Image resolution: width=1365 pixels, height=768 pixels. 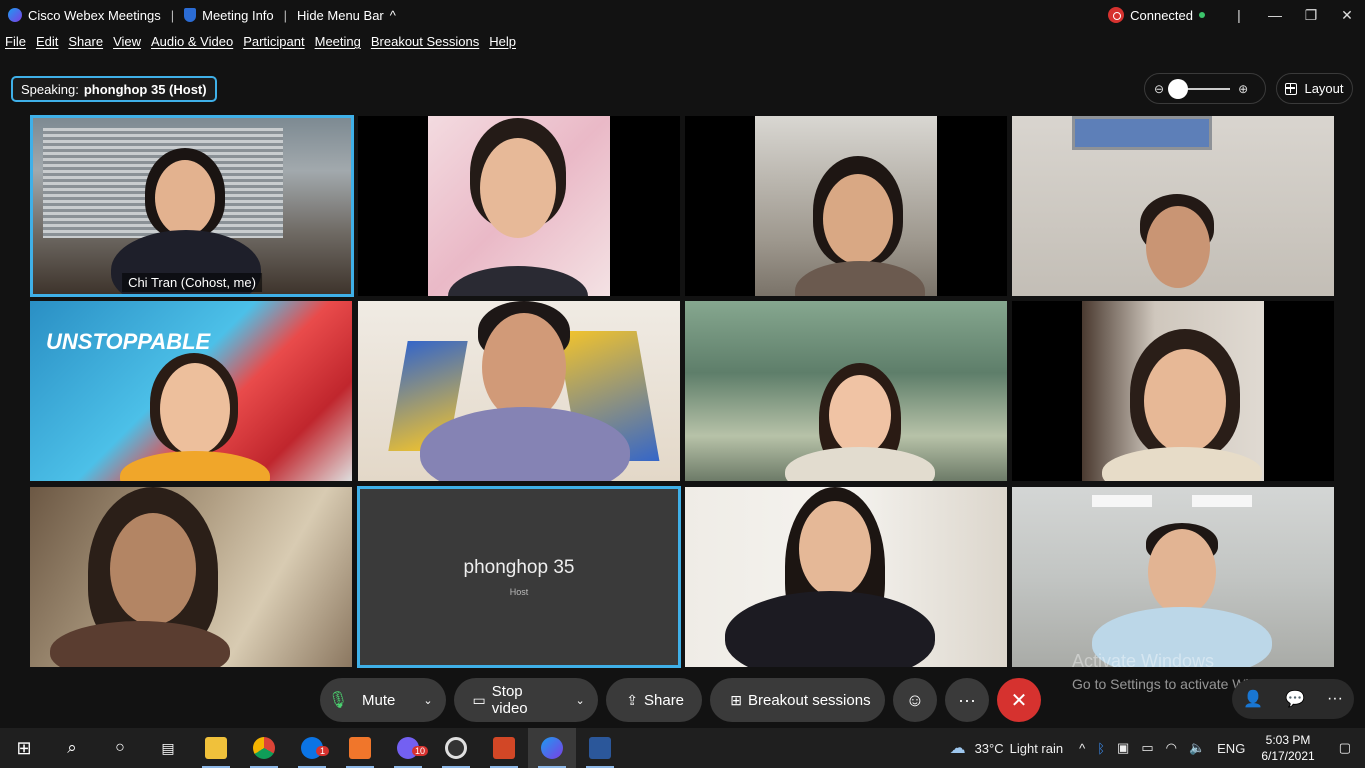 I want to click on chat-icon: 💬, so click(x=1295, y=699).